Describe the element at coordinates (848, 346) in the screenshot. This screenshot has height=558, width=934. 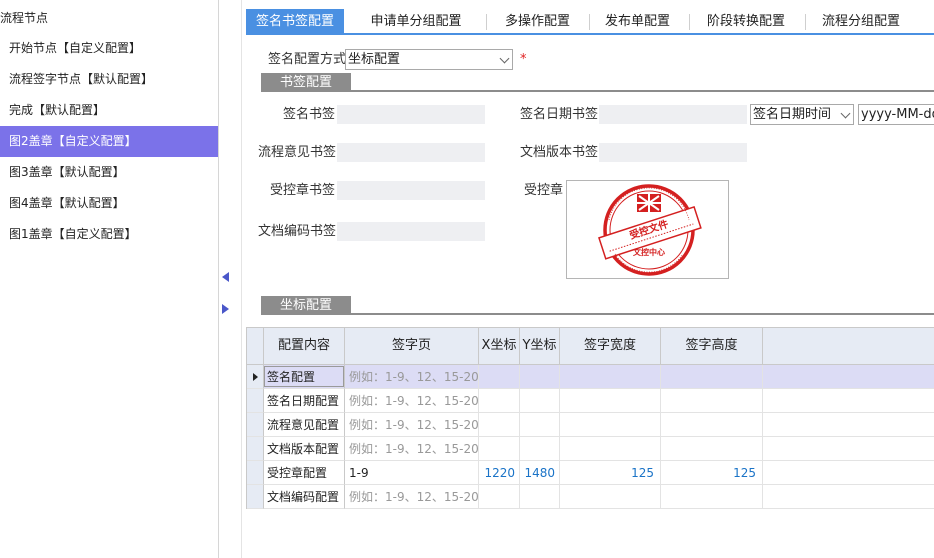
I see `grid-header-filler` at that location.